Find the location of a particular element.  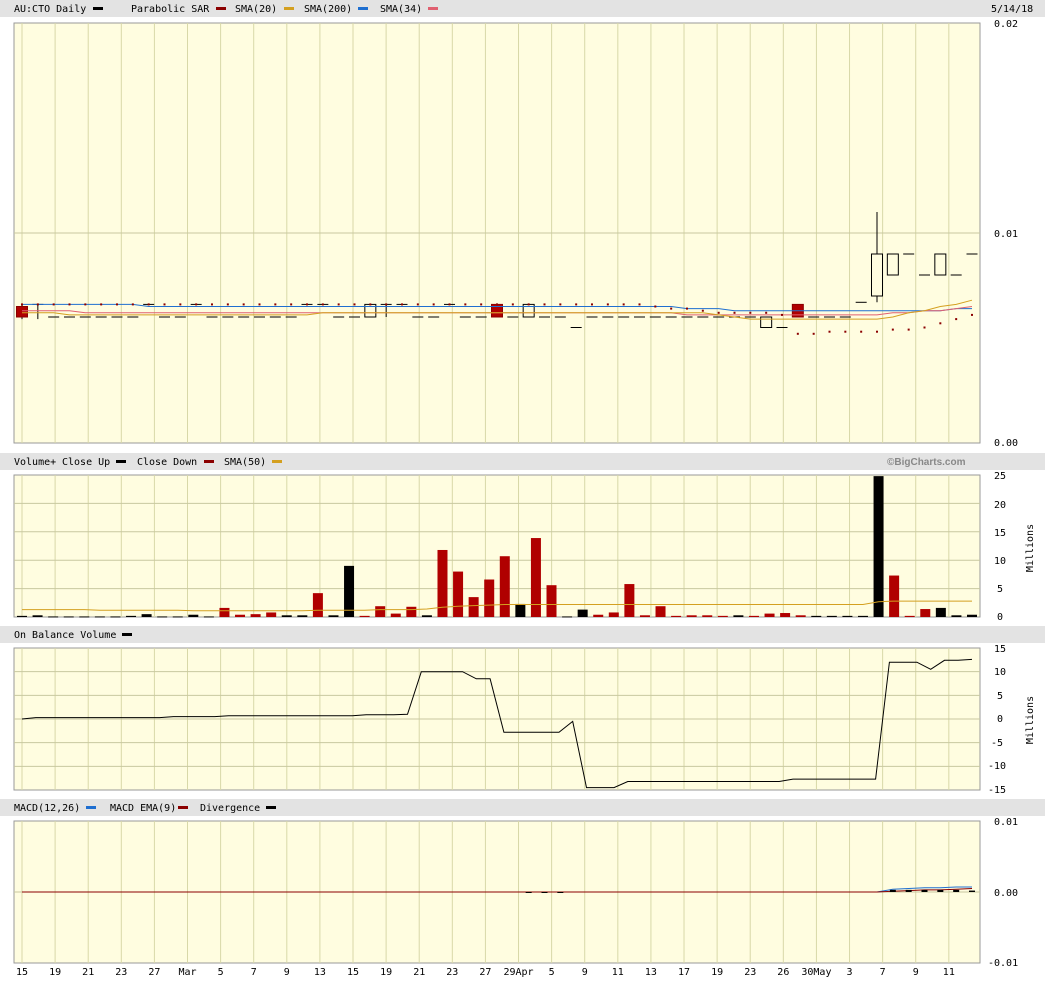

obv-ytick-10: 10 is located at coordinates (1000, 672).